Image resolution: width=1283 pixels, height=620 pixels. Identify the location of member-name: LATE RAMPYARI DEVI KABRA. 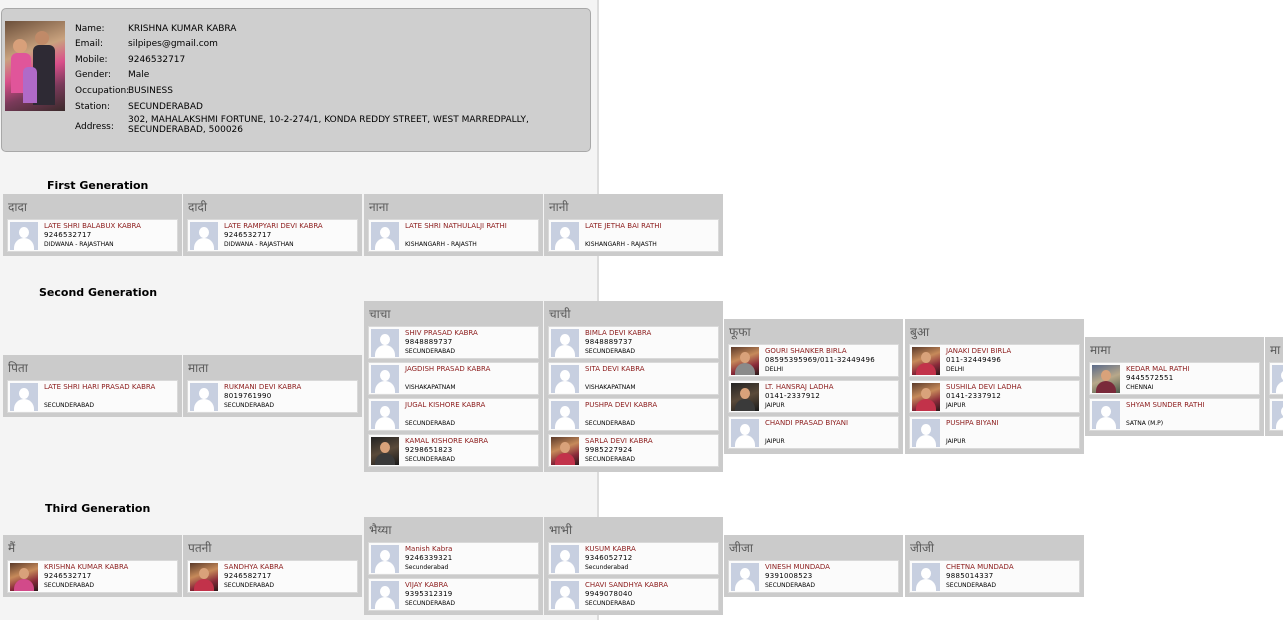
(273, 226).